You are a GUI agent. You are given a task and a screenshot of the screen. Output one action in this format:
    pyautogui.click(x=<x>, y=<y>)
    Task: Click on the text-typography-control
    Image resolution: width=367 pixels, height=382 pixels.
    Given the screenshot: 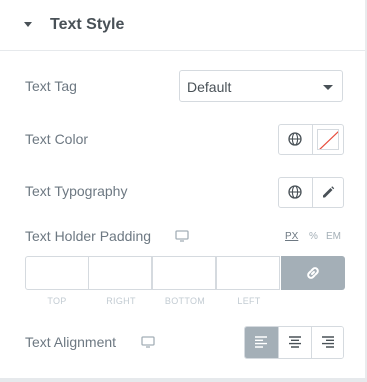 What is the action you would take?
    pyautogui.click(x=311, y=192)
    